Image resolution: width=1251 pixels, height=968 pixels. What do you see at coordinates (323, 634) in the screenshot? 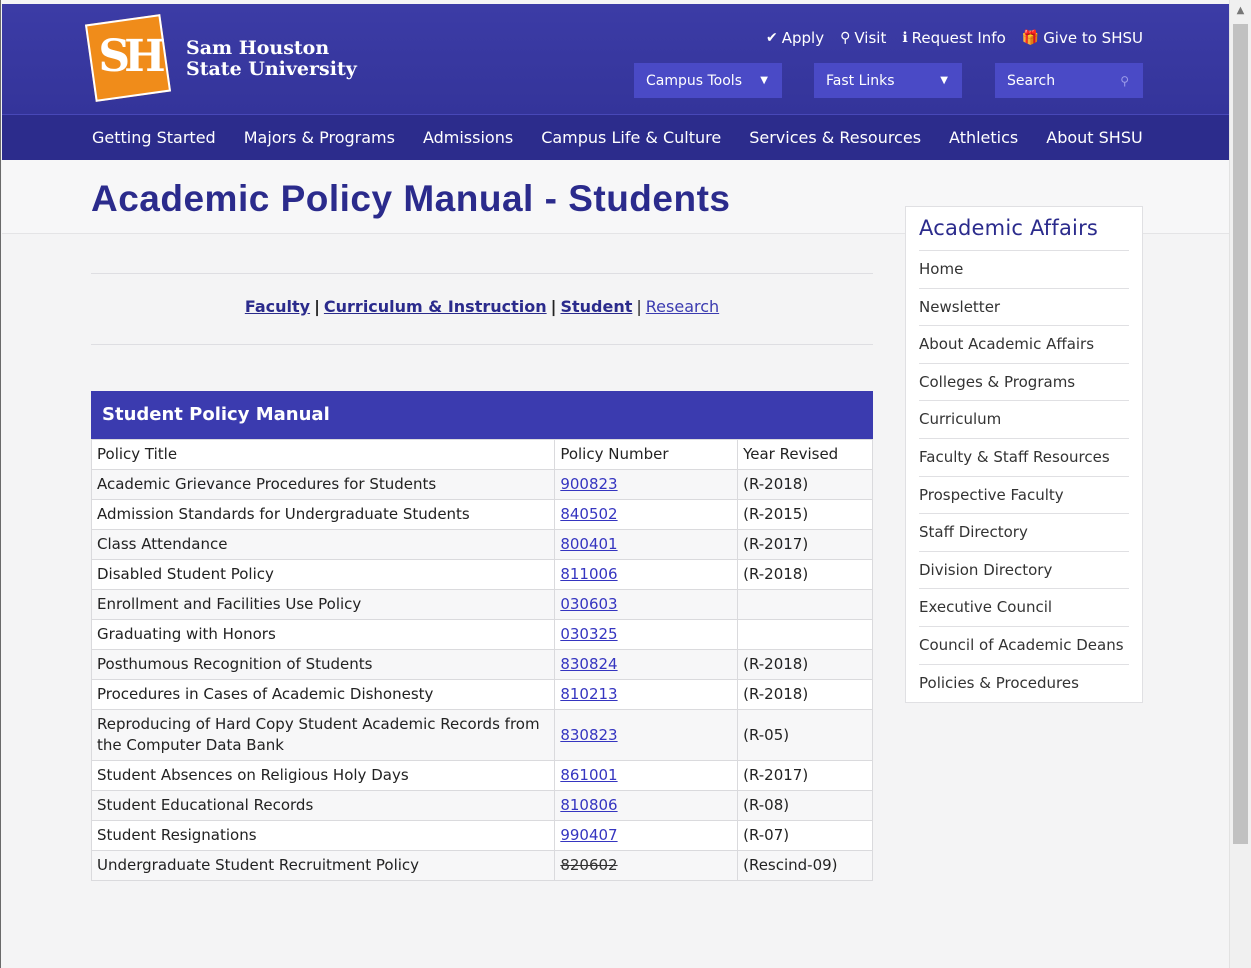
I see `policy-title-cell: Graduating with Honors` at bounding box center [323, 634].